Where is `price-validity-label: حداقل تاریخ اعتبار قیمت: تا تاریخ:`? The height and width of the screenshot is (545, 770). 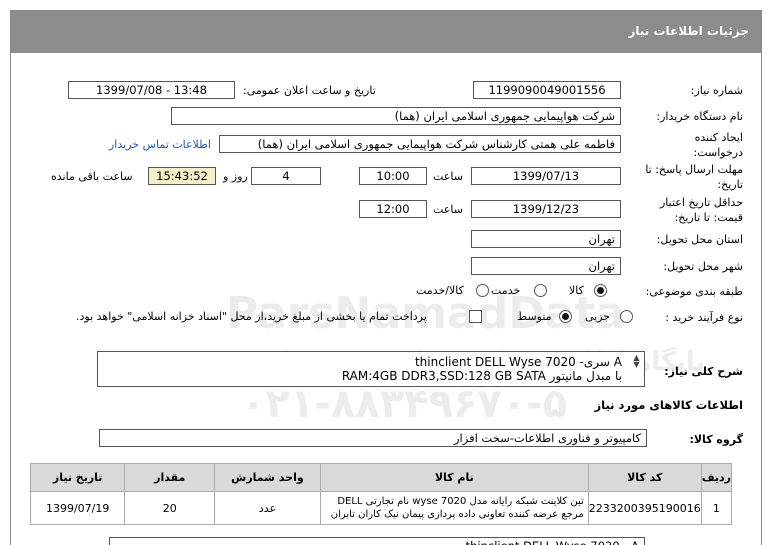 price-validity-label: حداقل تاریخ اعتبار قیمت: تا تاریخ: is located at coordinates (693, 210).